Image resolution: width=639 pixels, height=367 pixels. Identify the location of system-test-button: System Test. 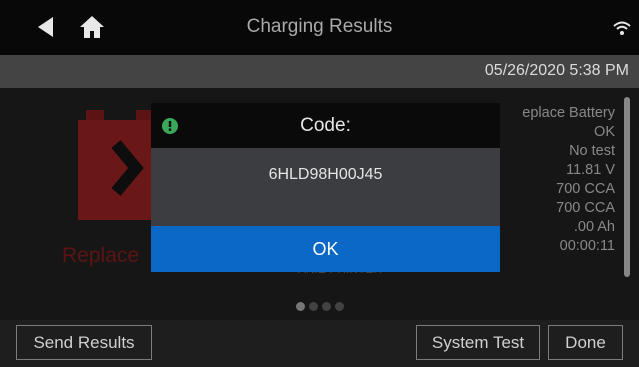
(478, 342).